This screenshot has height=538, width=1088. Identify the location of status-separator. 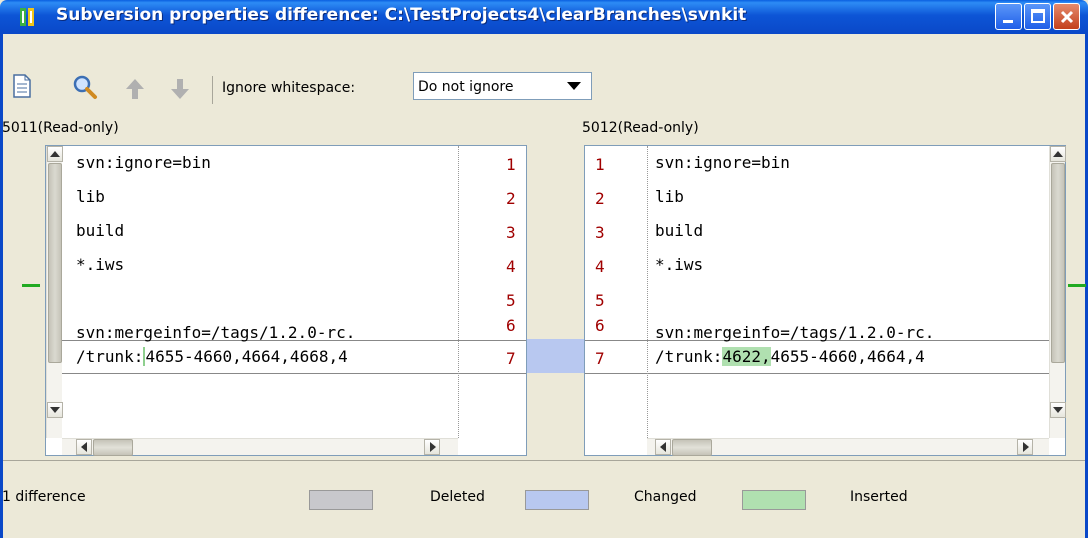
(544, 460).